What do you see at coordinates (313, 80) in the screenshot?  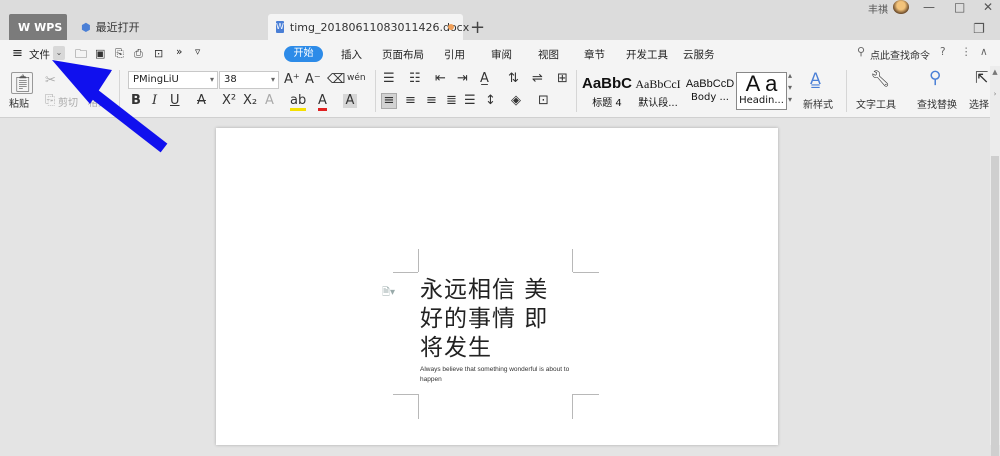 I see `decrease-font-icon: A⁻` at bounding box center [313, 80].